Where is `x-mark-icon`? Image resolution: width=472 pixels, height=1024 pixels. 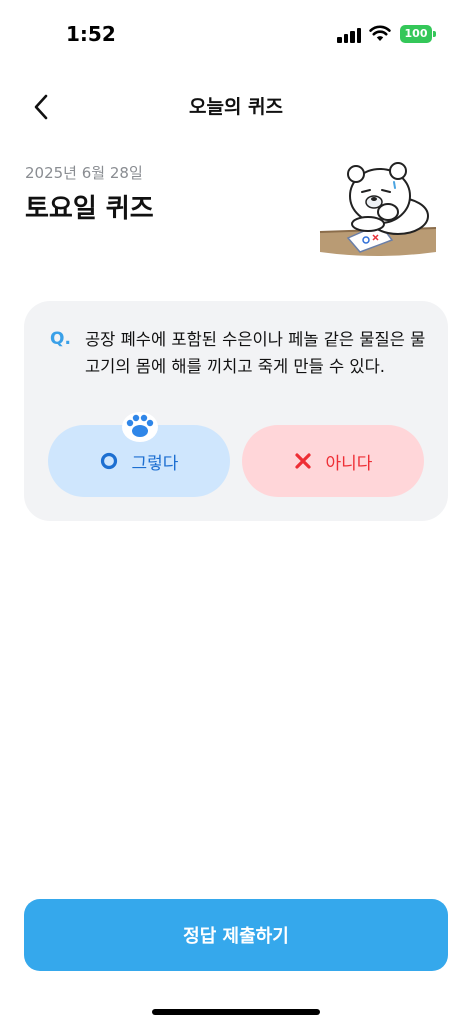 x-mark-icon is located at coordinates (303, 461).